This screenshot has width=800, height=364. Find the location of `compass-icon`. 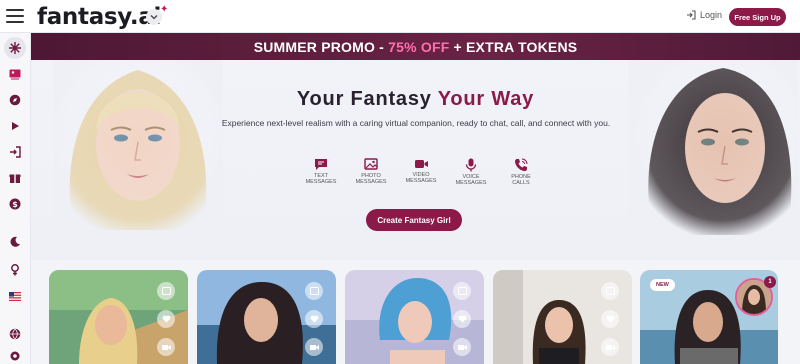

compass-icon is located at coordinates (15, 100).